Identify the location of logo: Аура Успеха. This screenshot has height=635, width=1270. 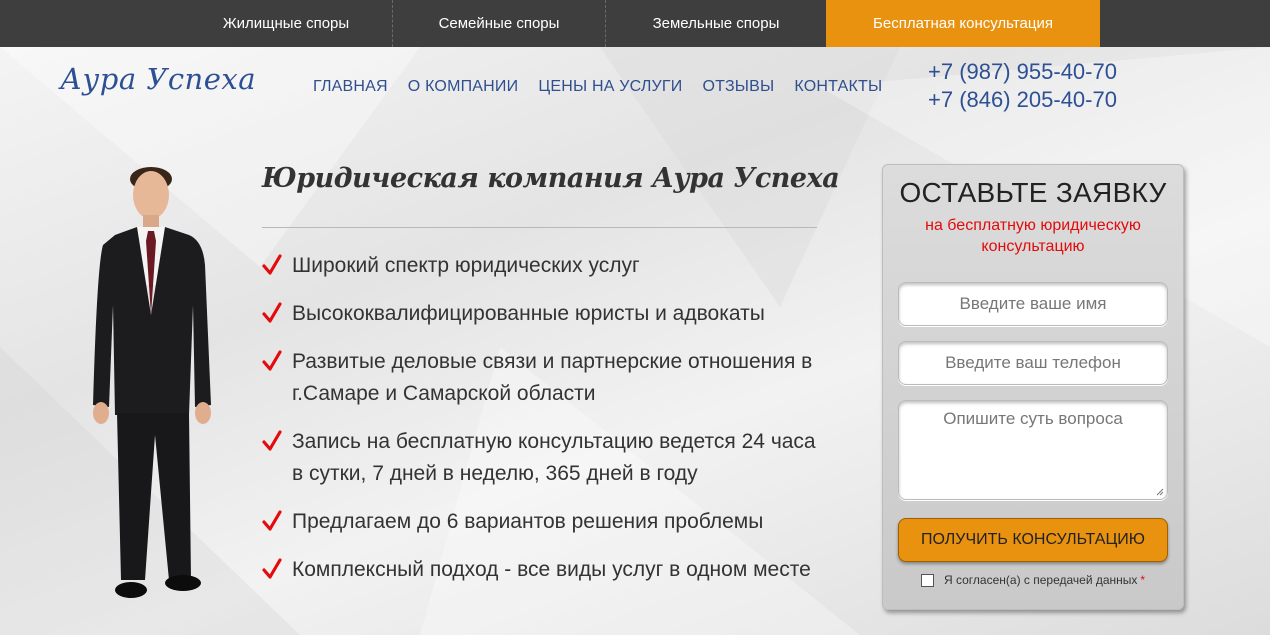
(158, 79).